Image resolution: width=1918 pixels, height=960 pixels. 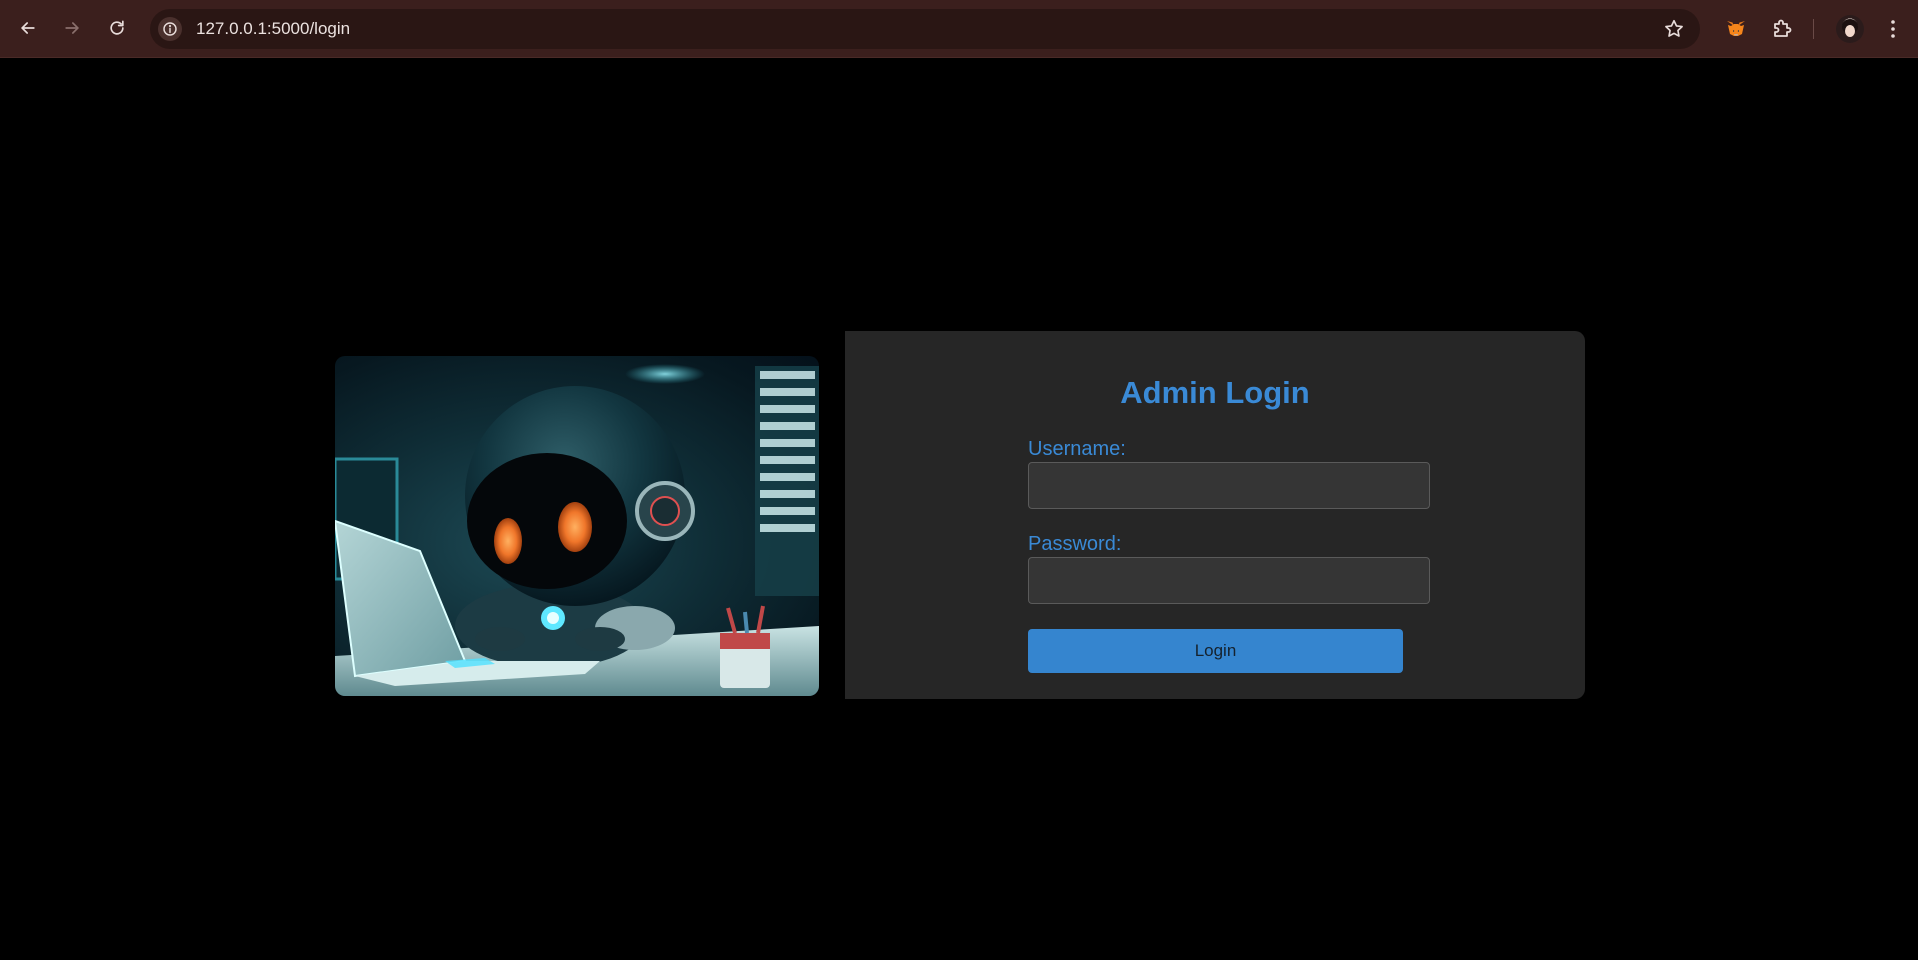 I want to click on site-info-button, so click(x=170, y=29).